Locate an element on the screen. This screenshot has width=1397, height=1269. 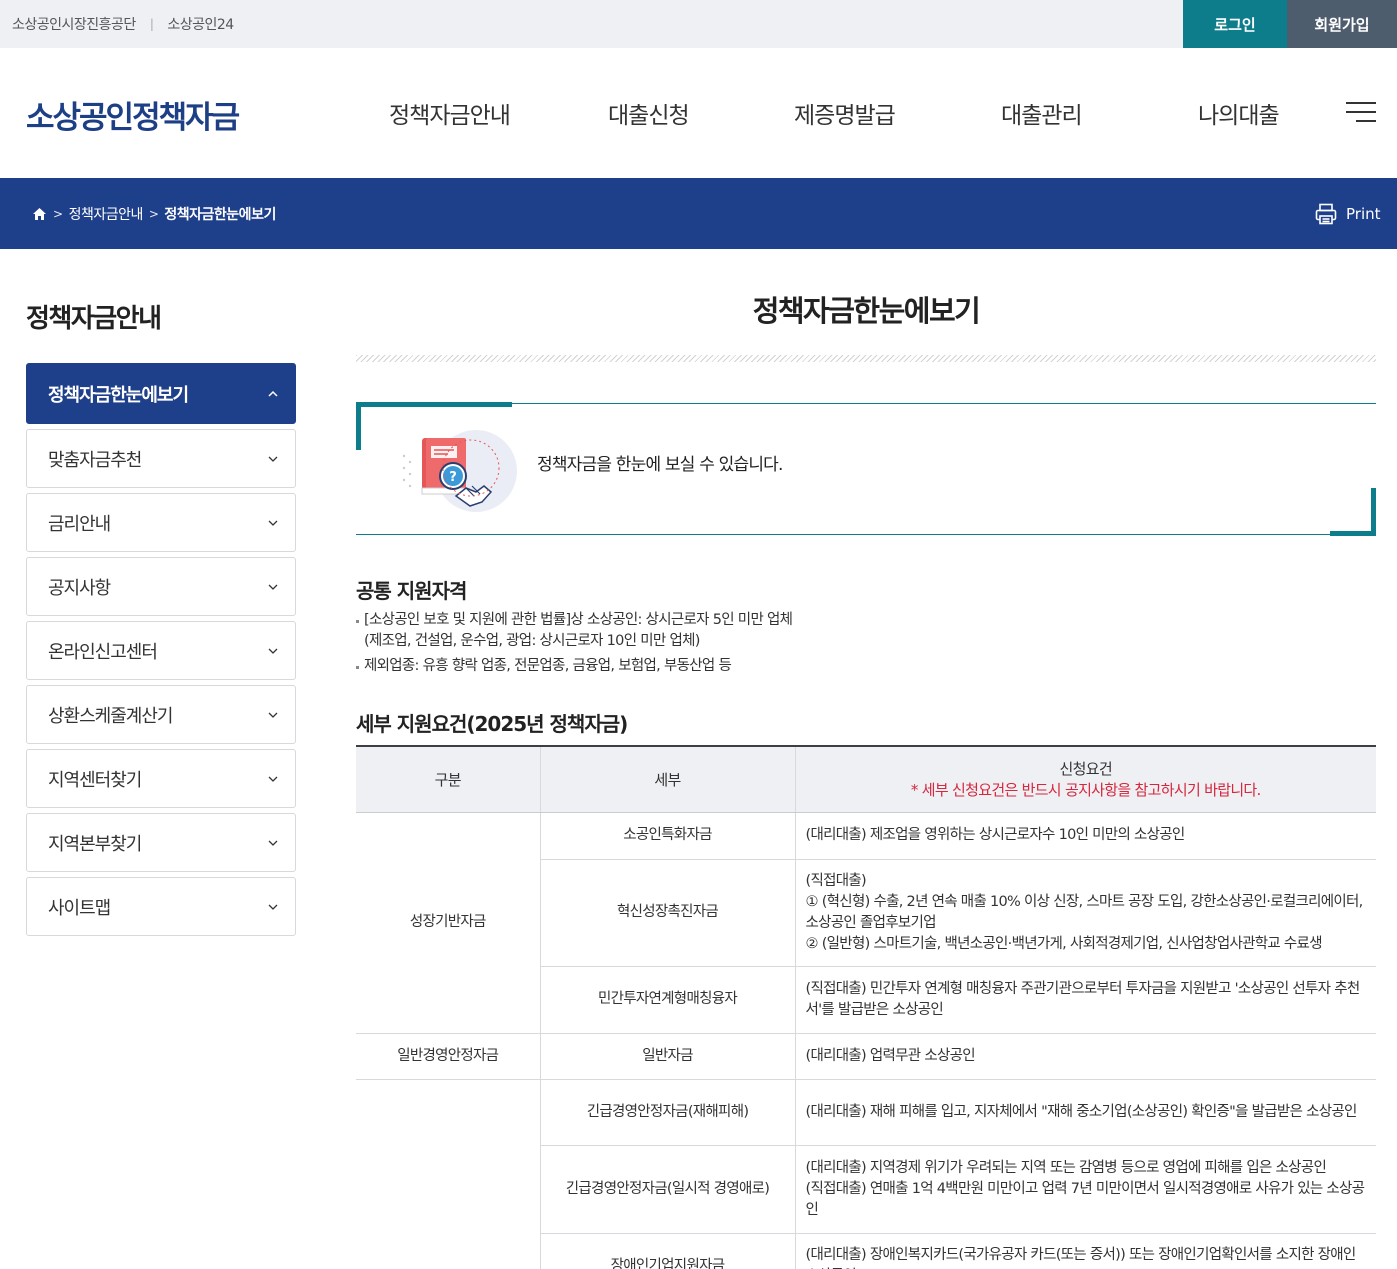
family-links: 소상공인시장진흥공단 | 소상공인24 is located at coordinates (123, 24).